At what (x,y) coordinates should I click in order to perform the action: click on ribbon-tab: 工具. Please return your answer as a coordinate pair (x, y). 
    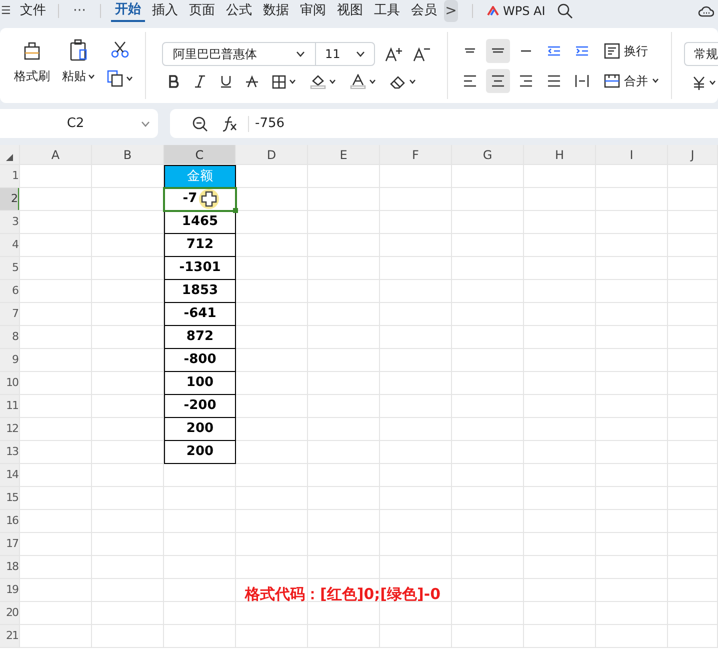
    Looking at the image, I should click on (387, 11).